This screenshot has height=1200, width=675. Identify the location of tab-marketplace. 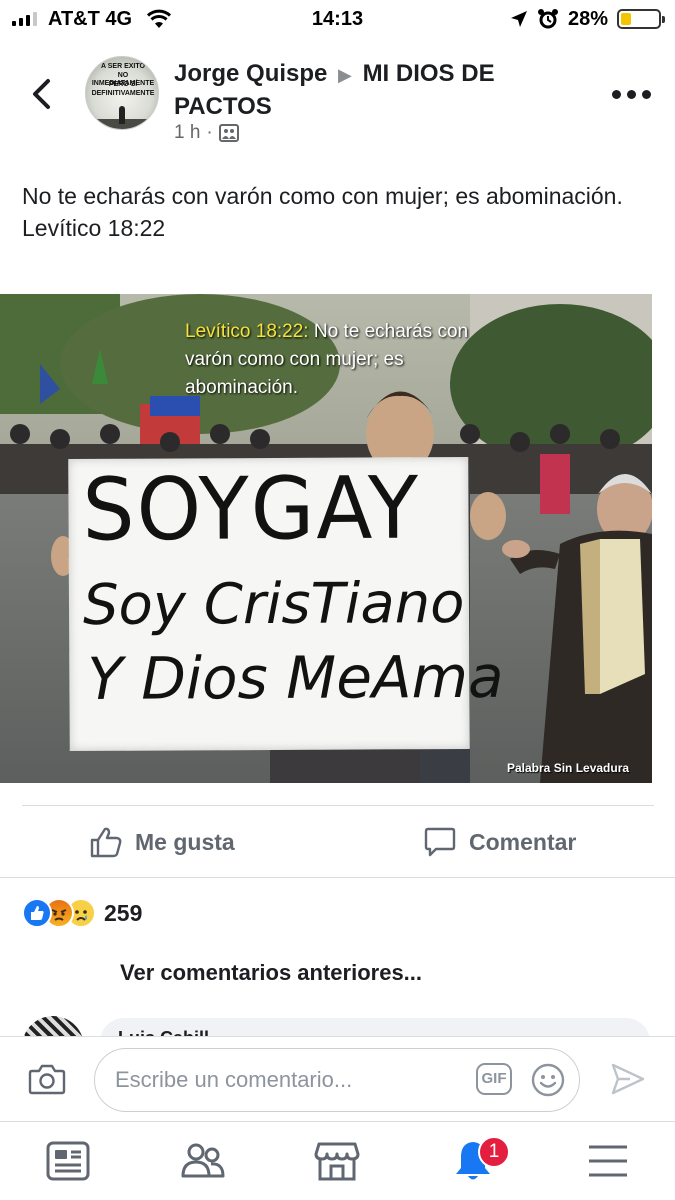
(337, 1161).